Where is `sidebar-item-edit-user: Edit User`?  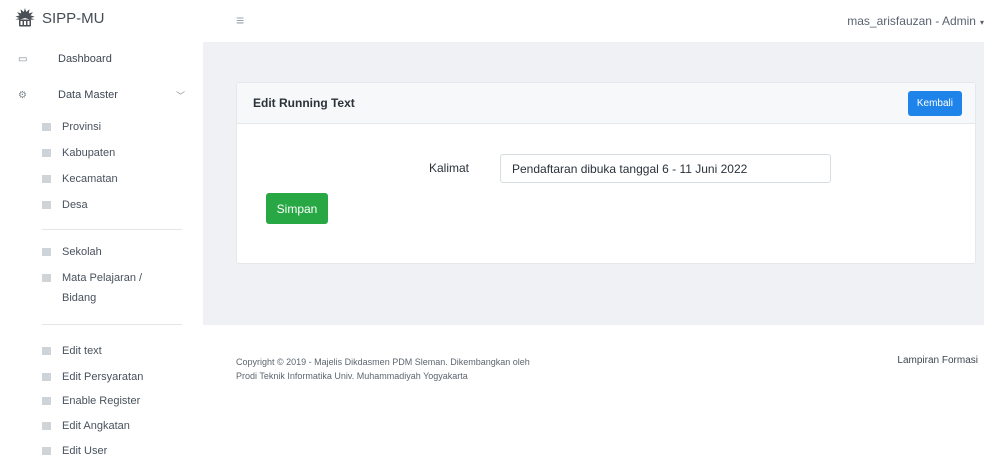
sidebar-item-edit-user: Edit User is located at coordinates (74, 451).